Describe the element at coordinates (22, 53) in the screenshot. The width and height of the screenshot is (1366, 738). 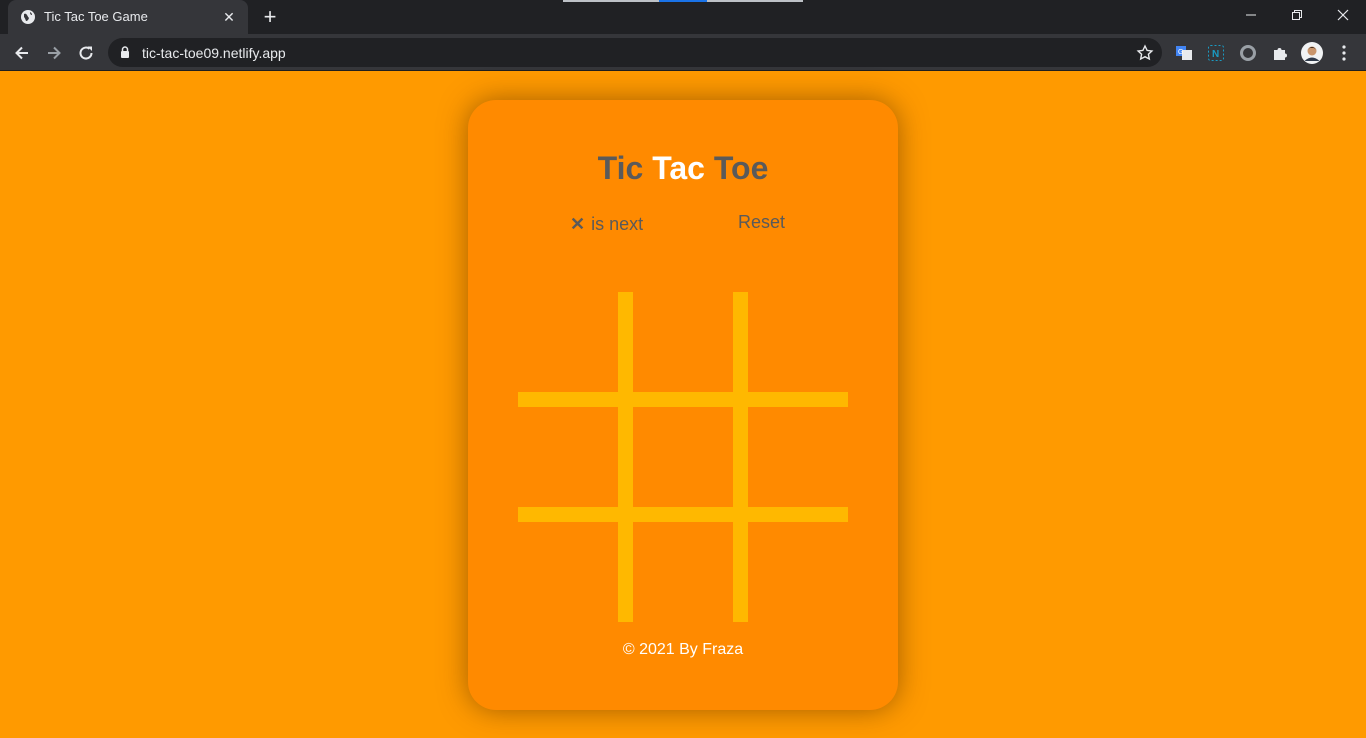
I see `back-icon` at that location.